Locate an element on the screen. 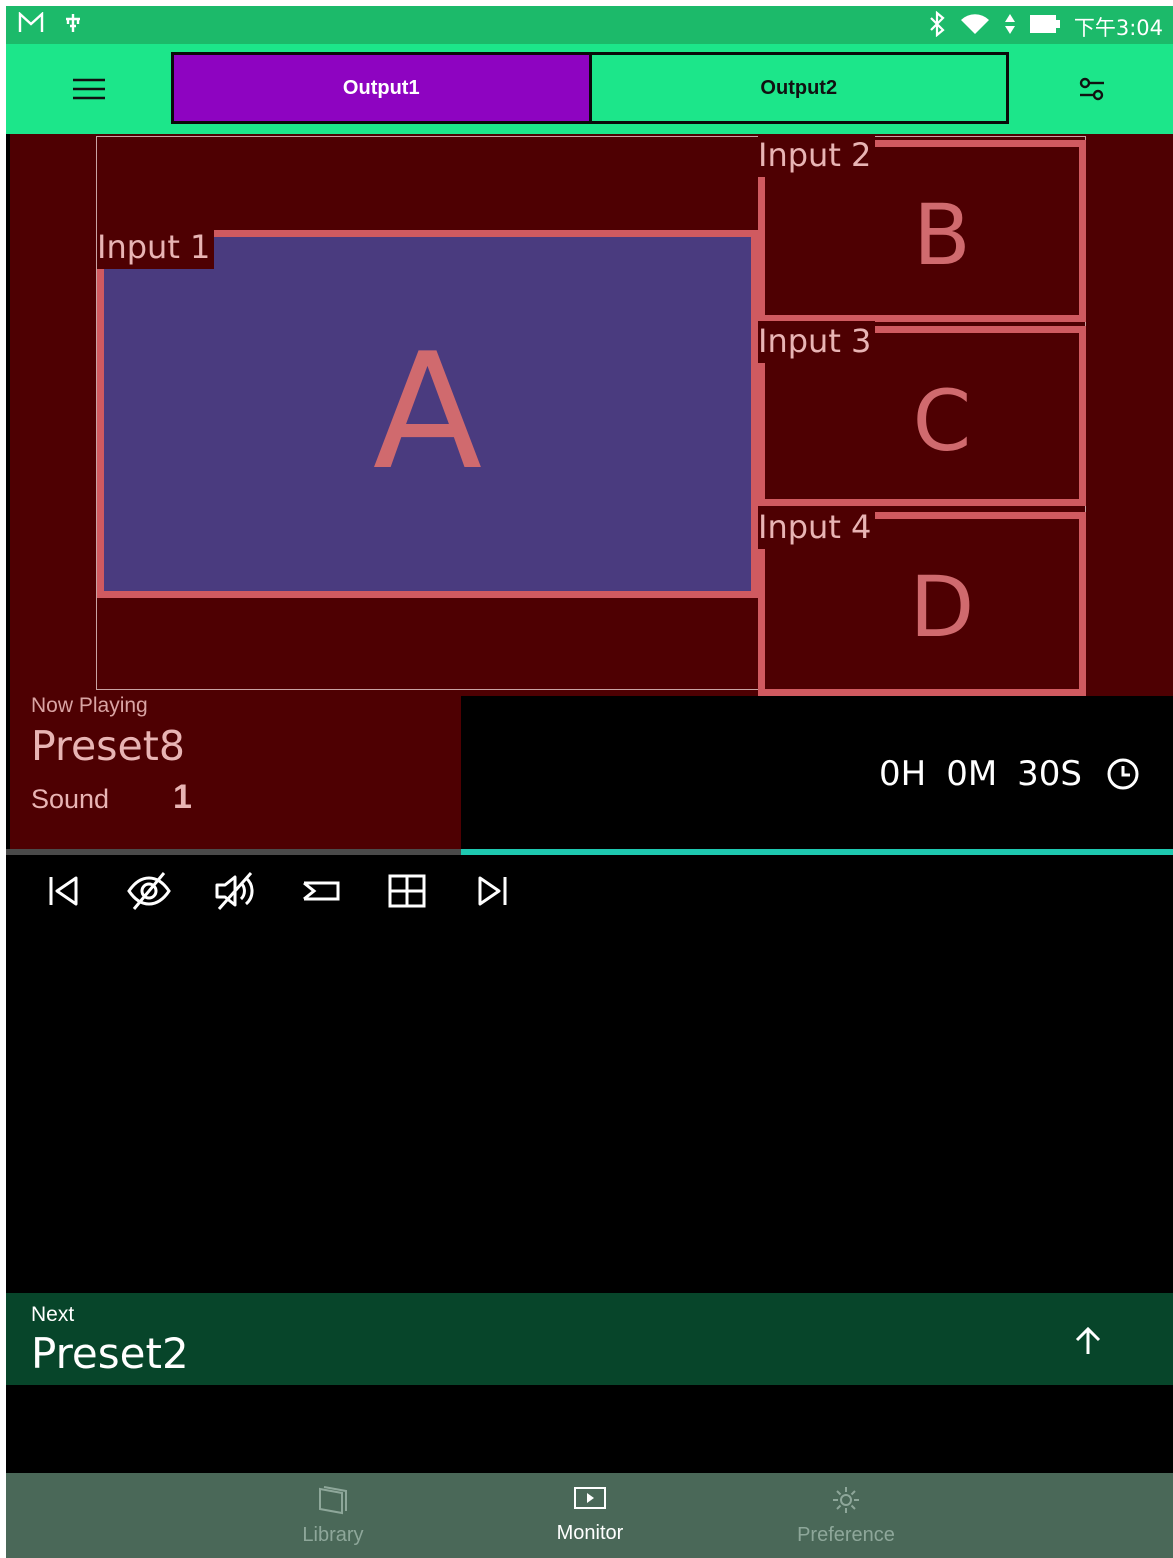 The height and width of the screenshot is (1558, 1173). hamburger-icon is located at coordinates (89, 91).